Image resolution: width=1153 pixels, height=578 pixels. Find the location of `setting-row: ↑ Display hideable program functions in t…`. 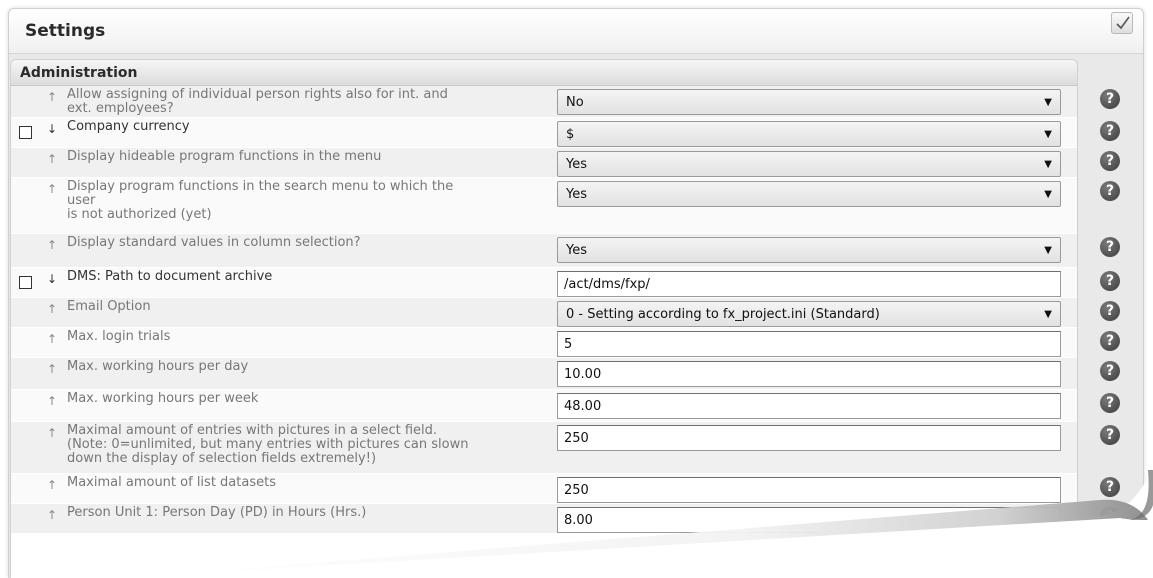

setting-row: ↑ Display hideable program functions in t… is located at coordinates (544, 163).